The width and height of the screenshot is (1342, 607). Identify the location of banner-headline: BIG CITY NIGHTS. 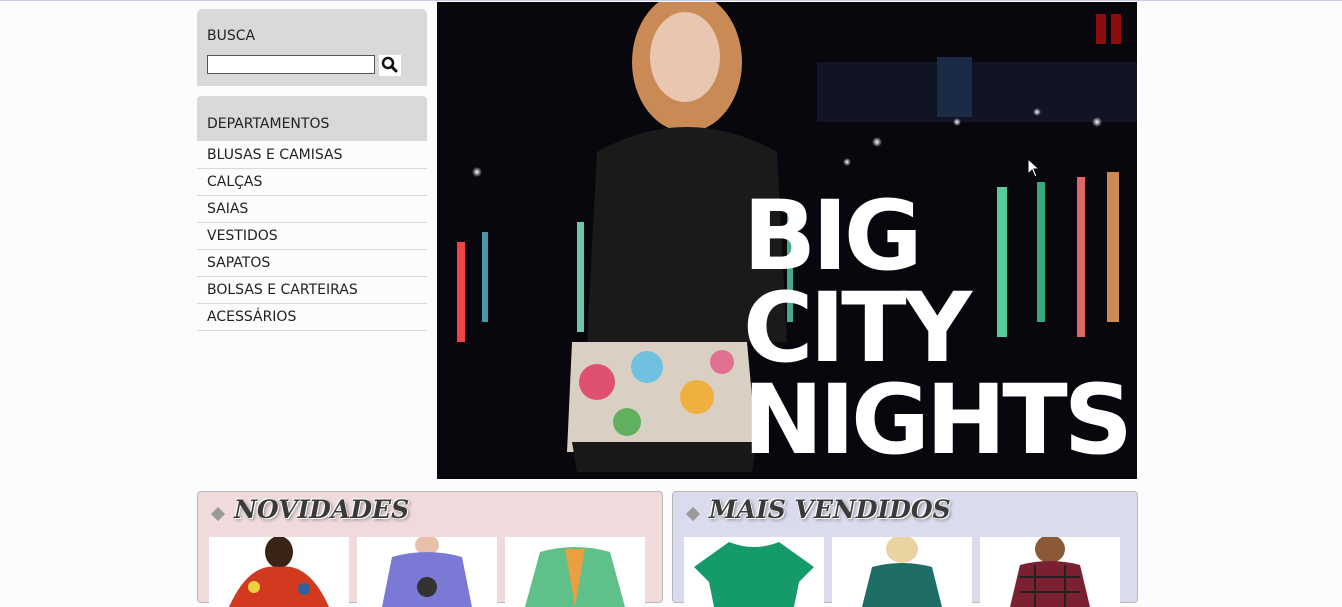
(938, 328).